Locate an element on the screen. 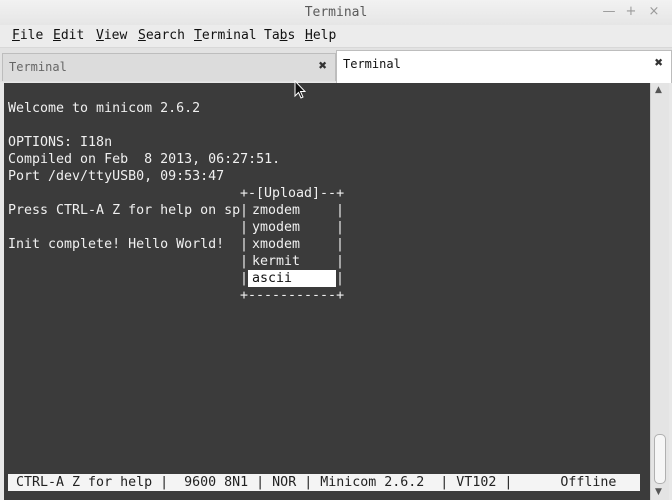 This screenshot has width=672, height=500. menu-view: View is located at coordinates (111, 35).